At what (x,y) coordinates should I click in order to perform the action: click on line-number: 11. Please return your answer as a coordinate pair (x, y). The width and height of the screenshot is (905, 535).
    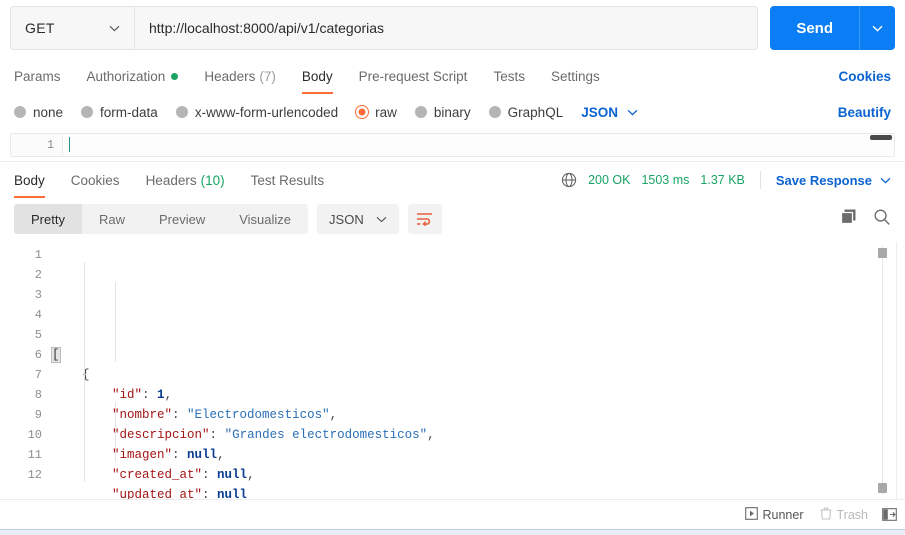
    Looking at the image, I should click on (34, 455).